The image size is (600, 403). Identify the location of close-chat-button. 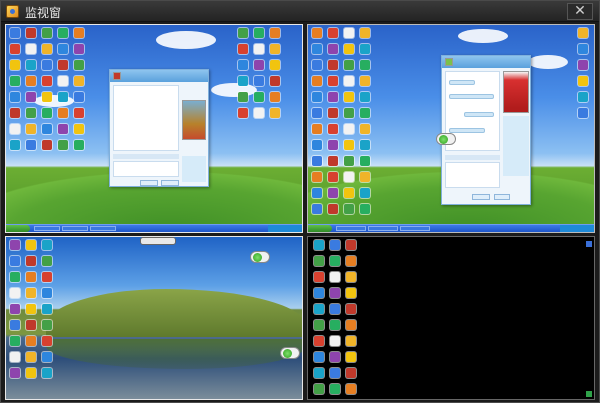
(149, 183).